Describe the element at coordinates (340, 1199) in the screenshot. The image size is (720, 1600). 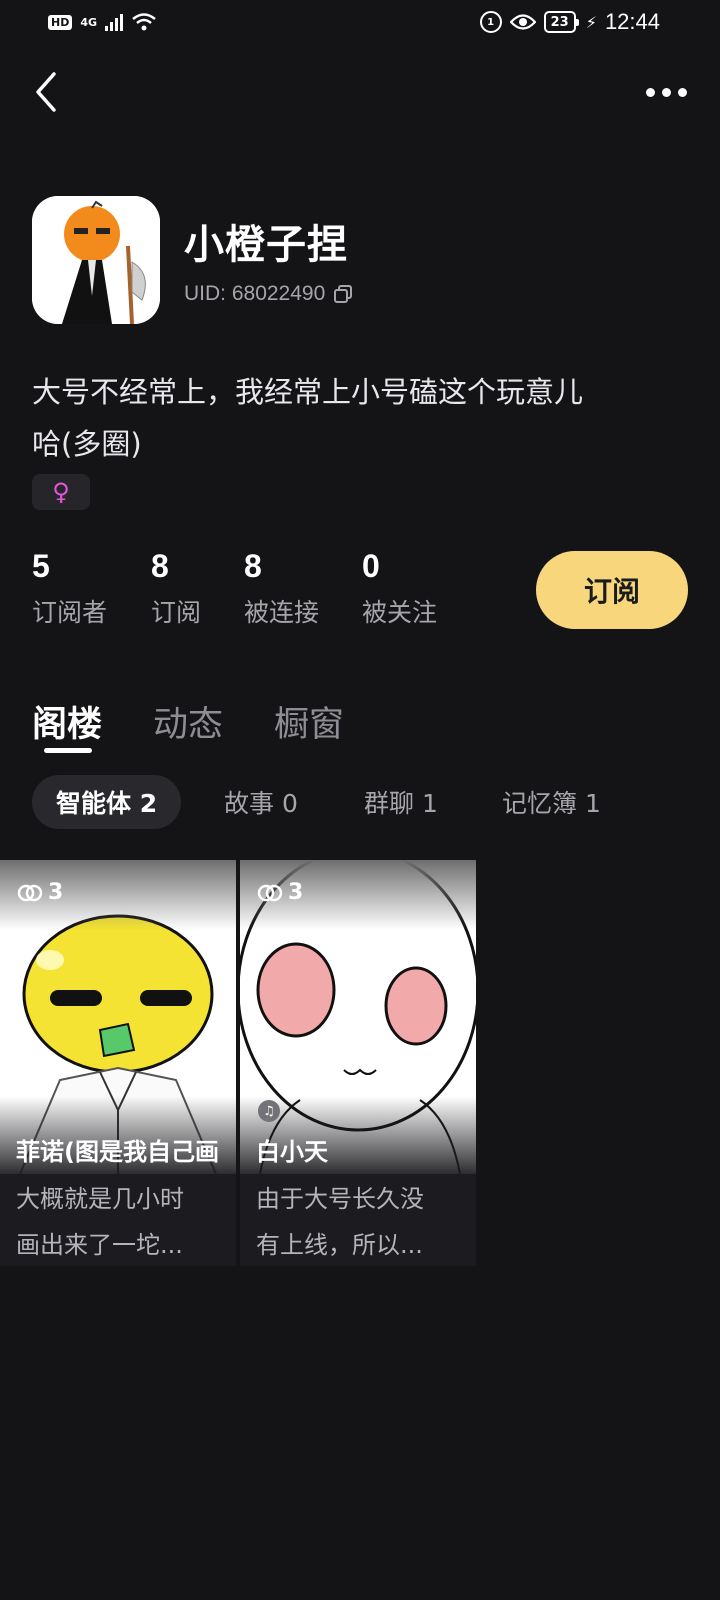
I see `description-line: 由于大号长久没` at that location.